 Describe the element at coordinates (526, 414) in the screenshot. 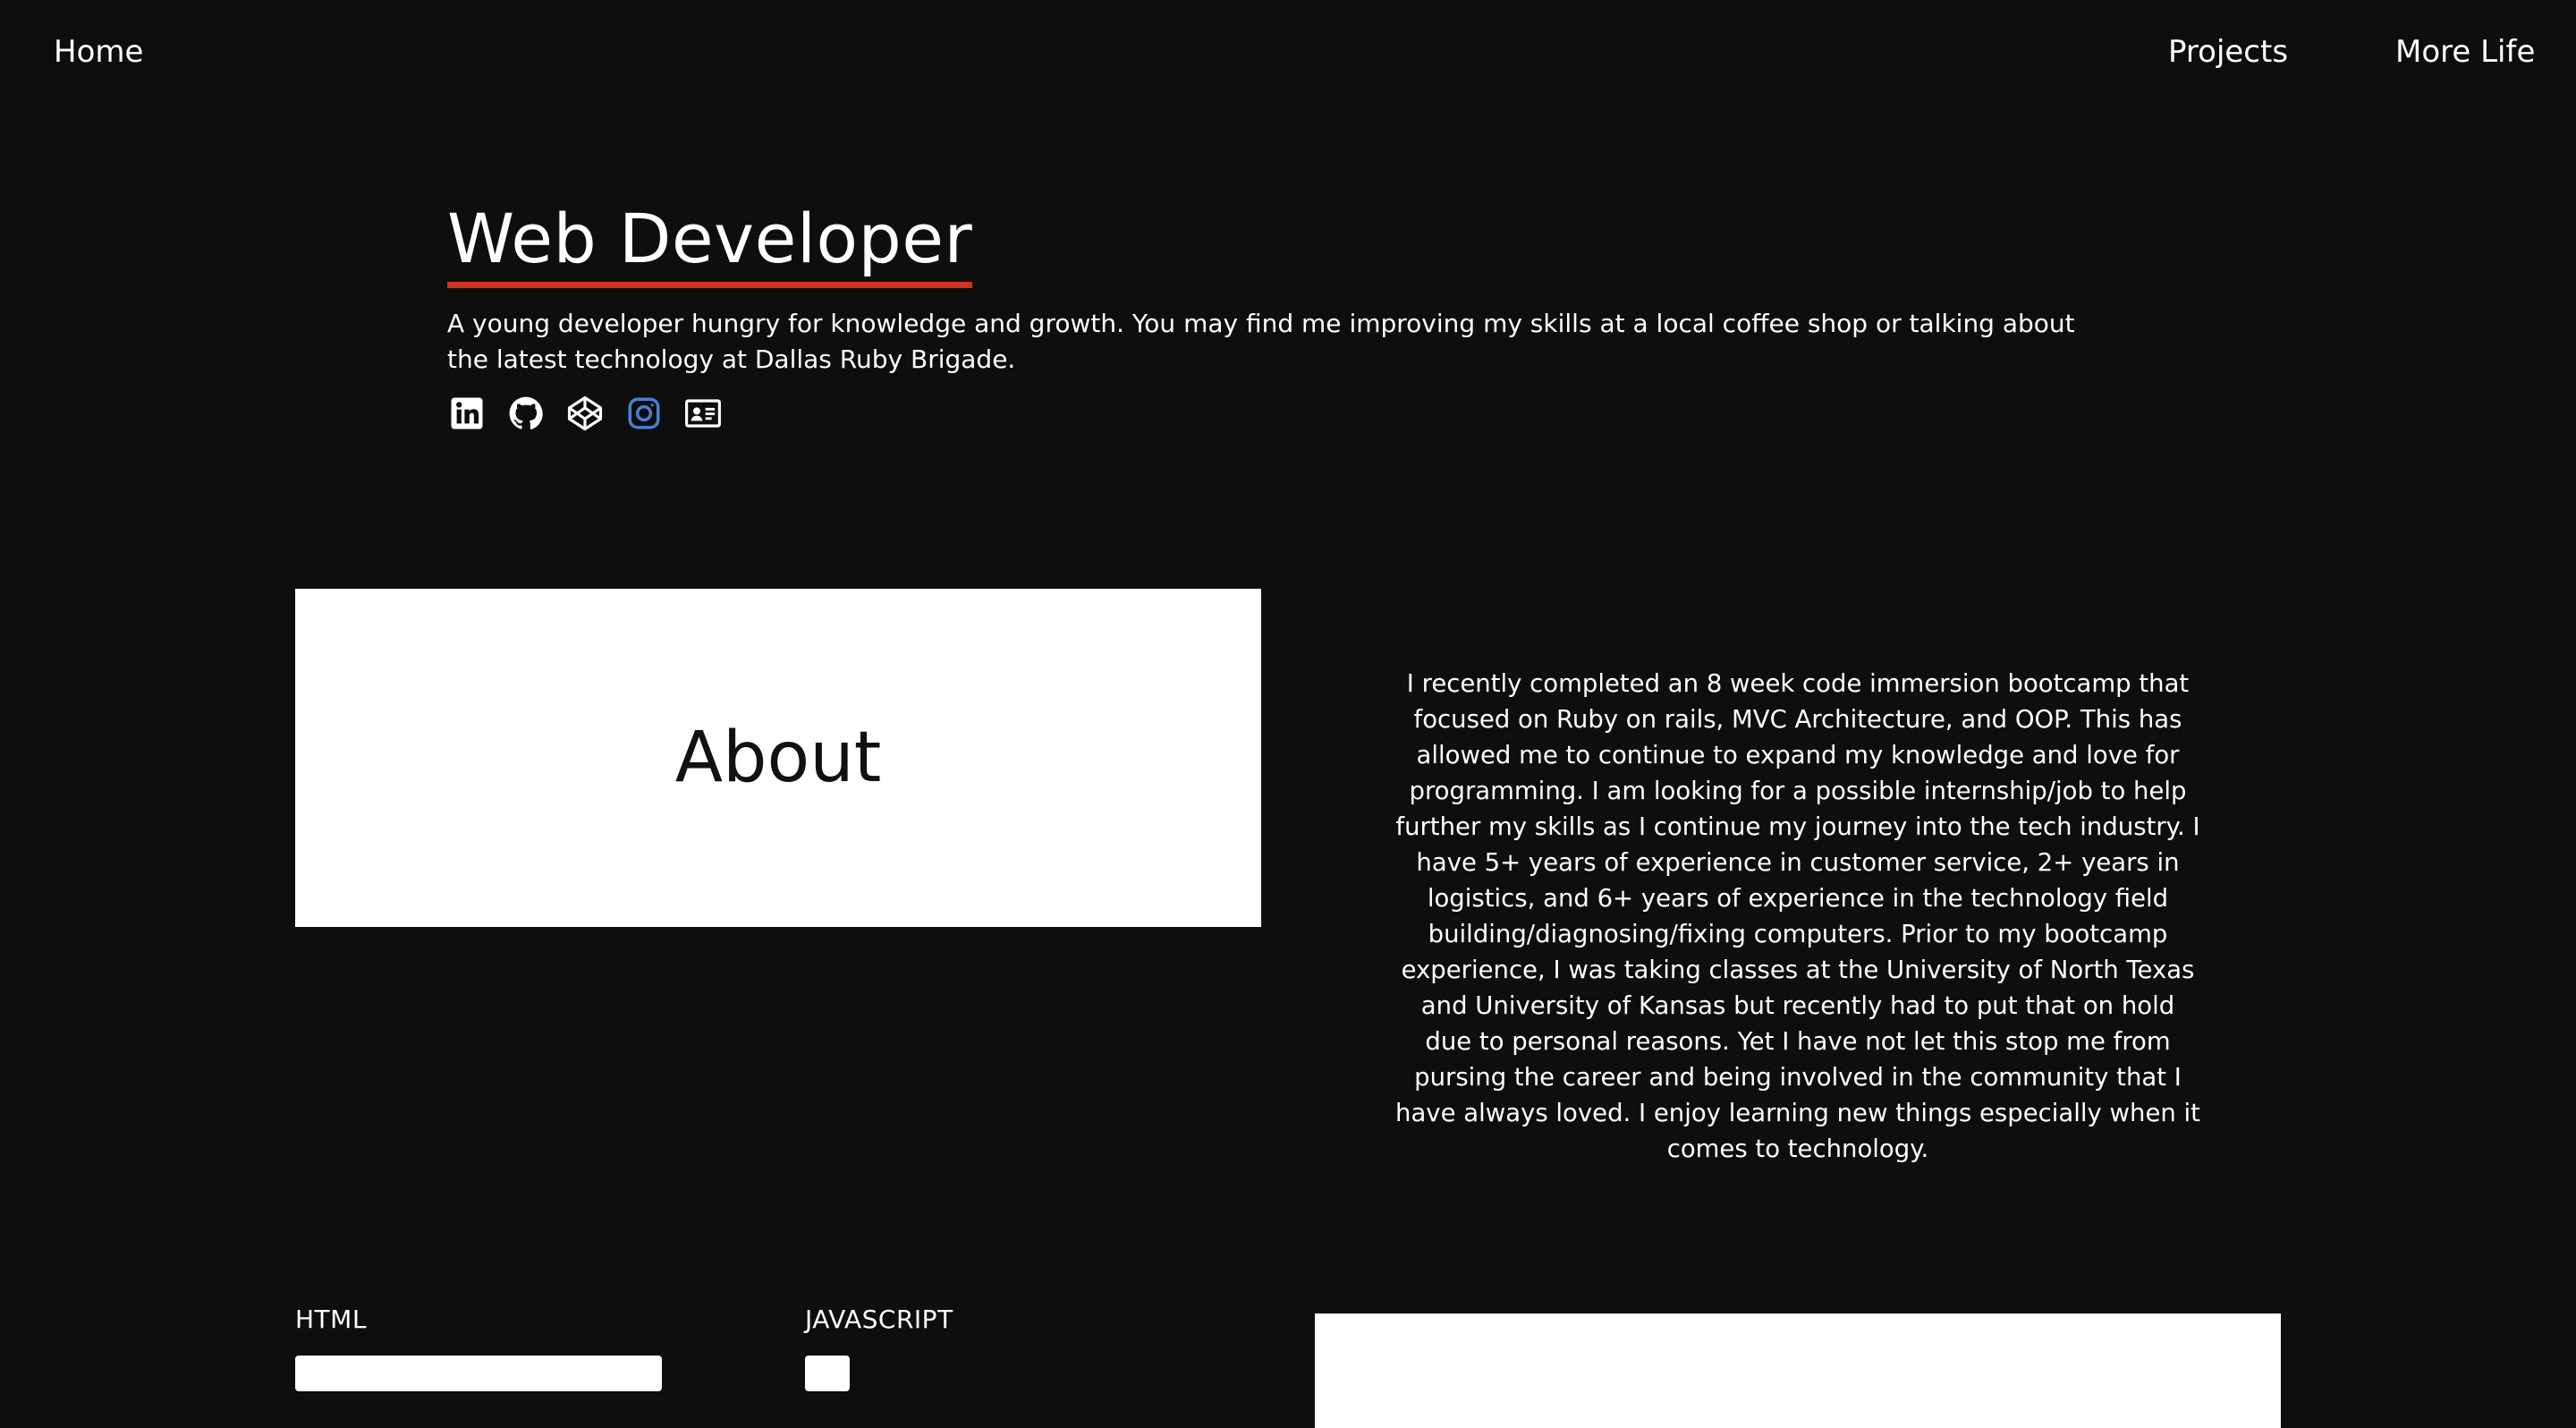

I see `github-icon` at that location.